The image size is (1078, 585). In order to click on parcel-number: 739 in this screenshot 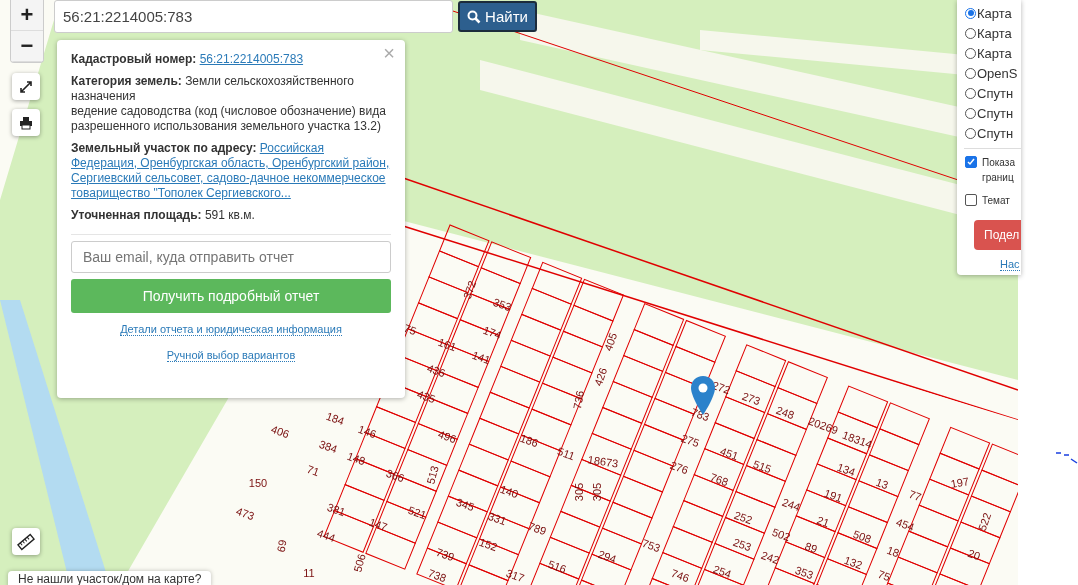, I will do `click(445, 555)`.